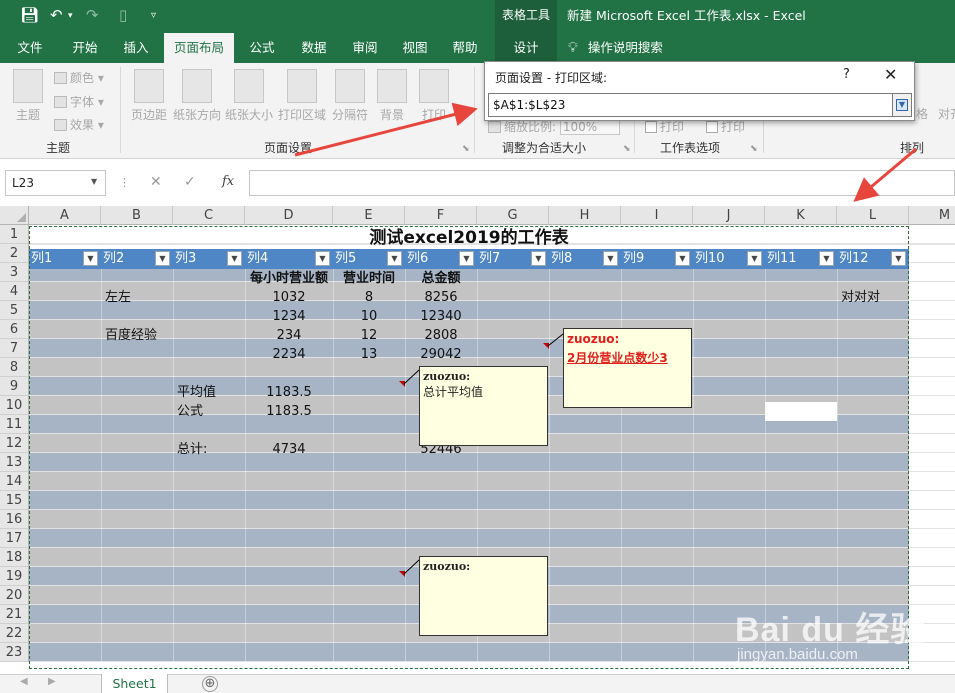  I want to click on background-button: 背景, so click(392, 96).